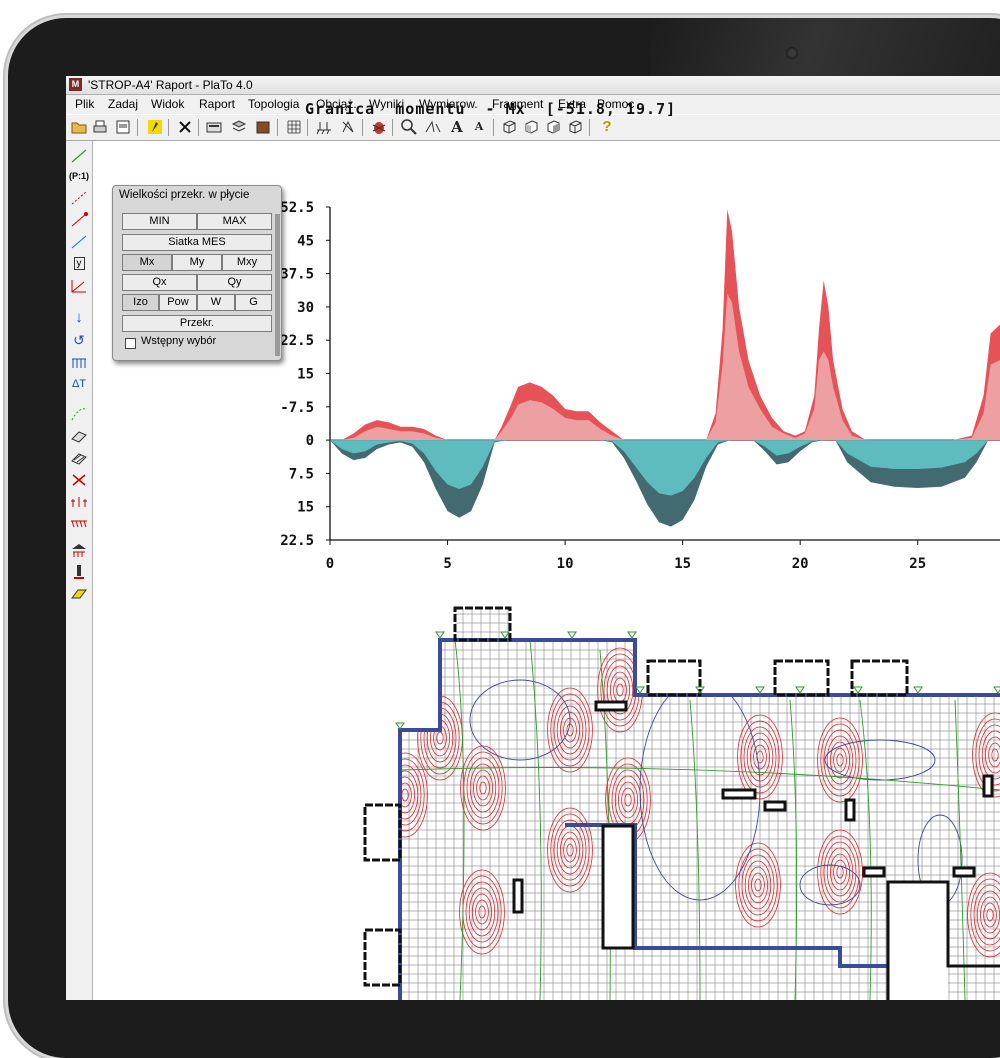  Describe the element at coordinates (197, 242) in the screenshot. I see `mesh-button: Siatka MES` at that location.